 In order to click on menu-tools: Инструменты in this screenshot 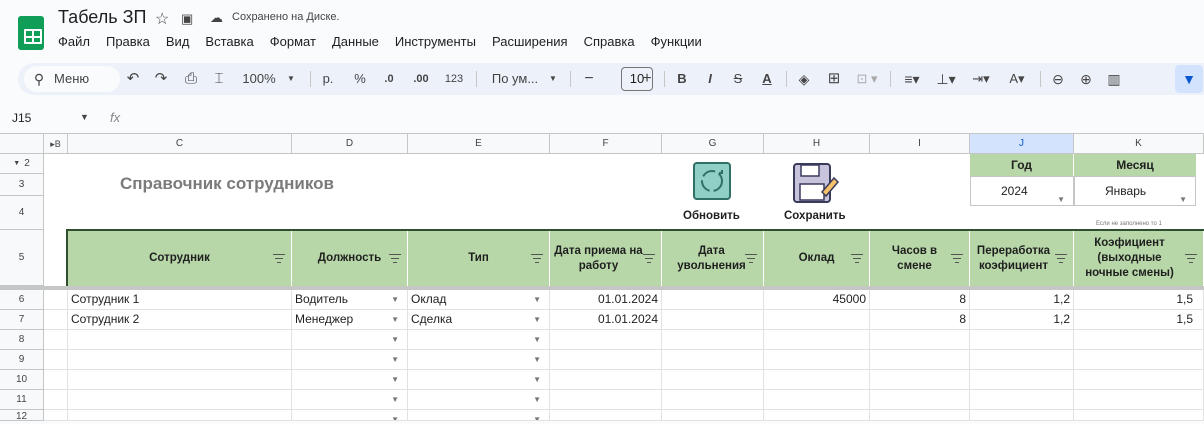, I will do `click(439, 41)`.